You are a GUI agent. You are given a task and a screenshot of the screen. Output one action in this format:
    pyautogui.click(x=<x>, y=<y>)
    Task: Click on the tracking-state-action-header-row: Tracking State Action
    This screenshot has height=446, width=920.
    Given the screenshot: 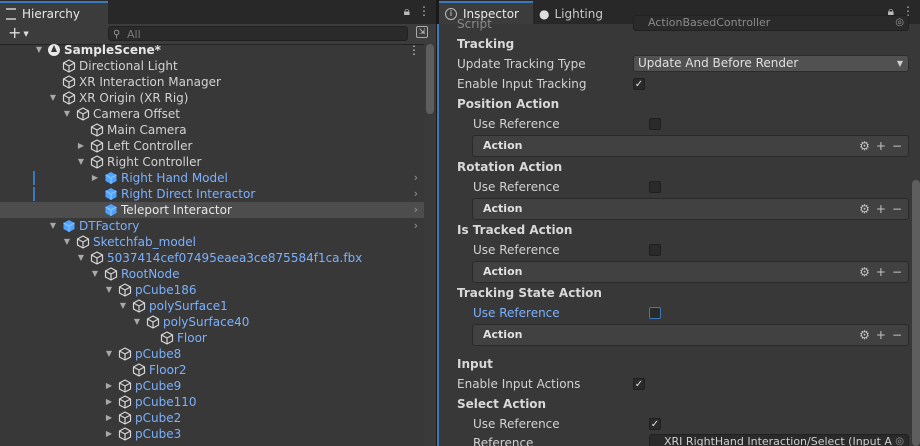 What is the action you would take?
    pyautogui.click(x=679, y=293)
    